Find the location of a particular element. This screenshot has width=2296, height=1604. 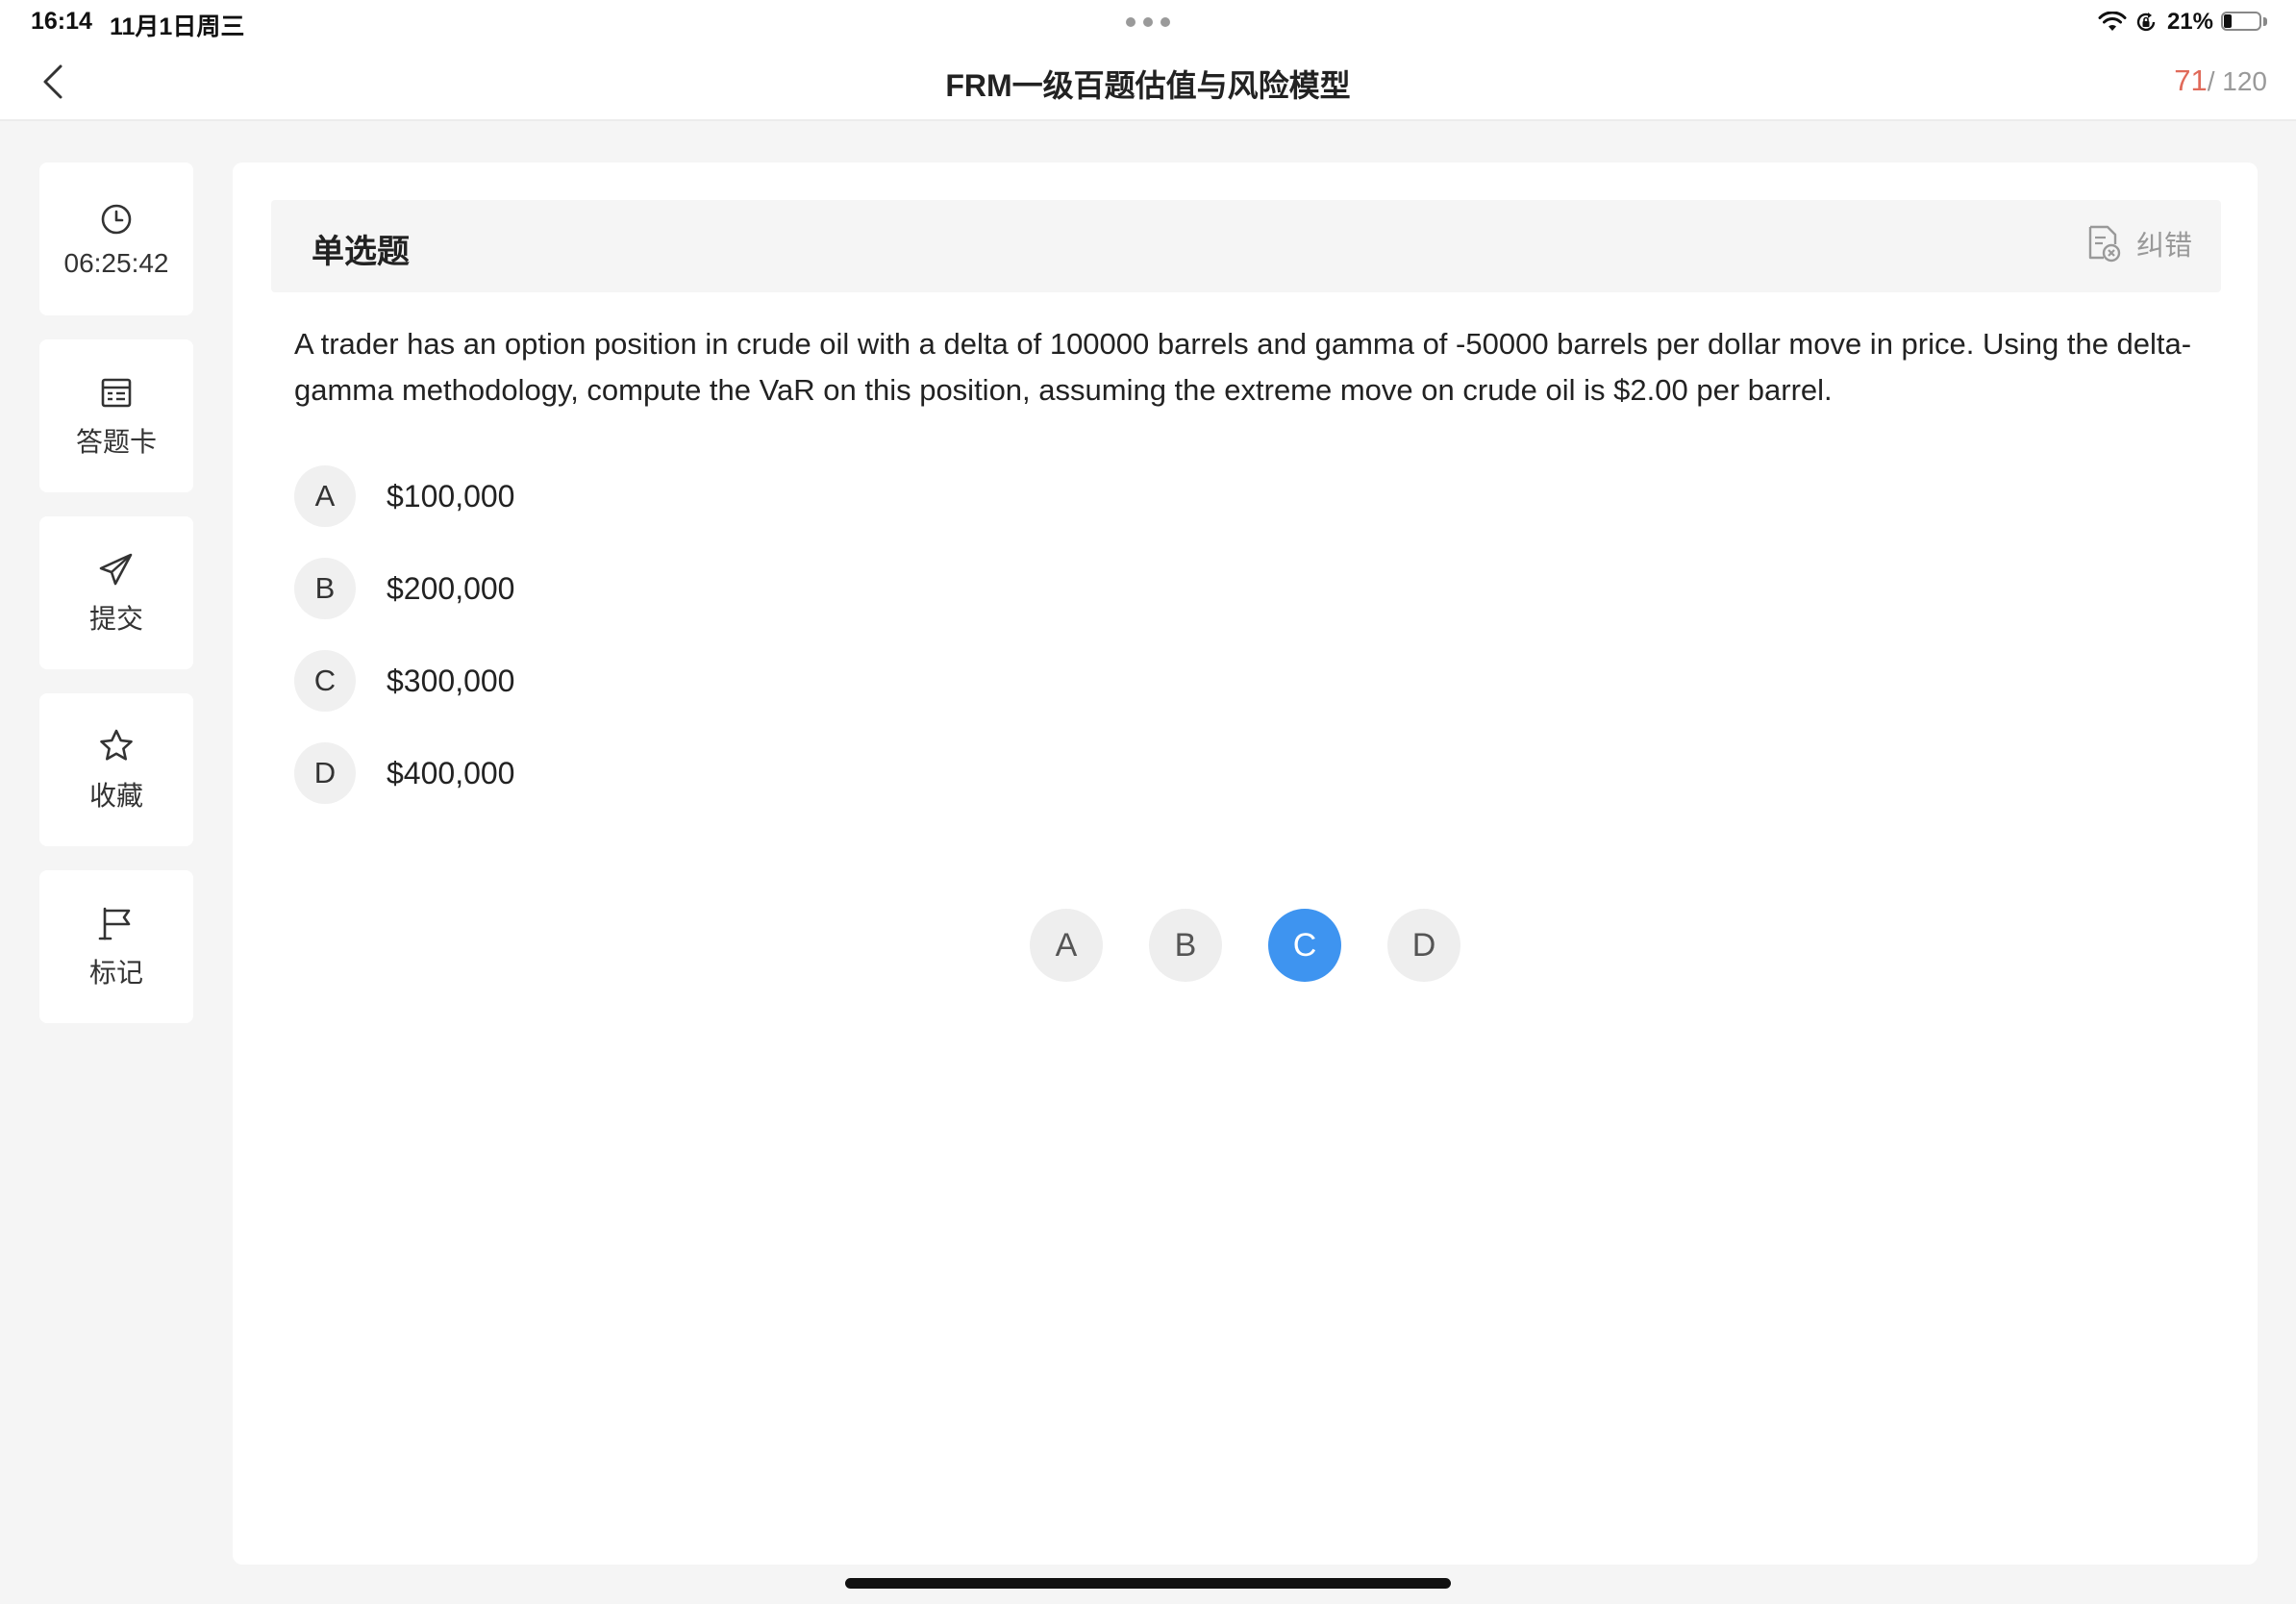

answer-bubble-a: A is located at coordinates (1066, 945).